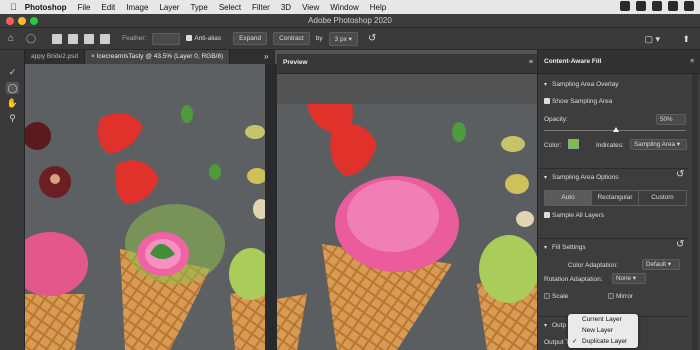 This screenshot has height=350, width=700. I want to click on show-sampling-checkbox: Show Sampling Area, so click(578, 101).